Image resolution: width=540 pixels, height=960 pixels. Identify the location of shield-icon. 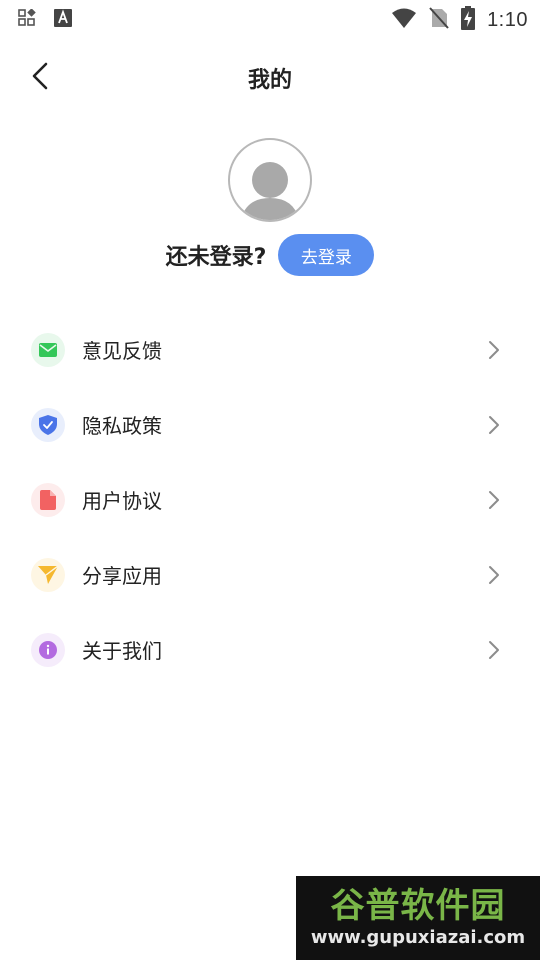
(48, 424).